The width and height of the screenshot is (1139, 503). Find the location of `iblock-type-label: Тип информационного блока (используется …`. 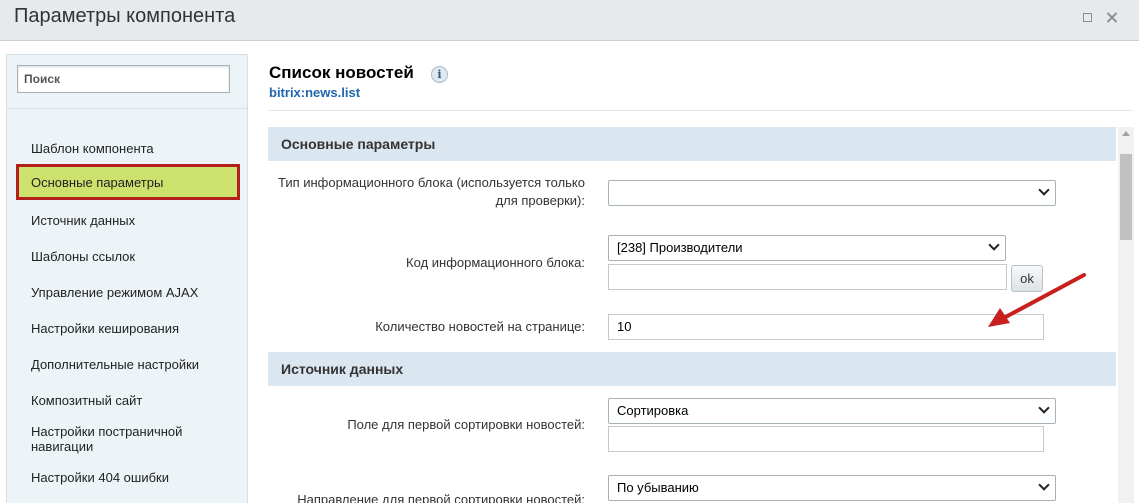

iblock-type-label: Тип информационного блока (используется … is located at coordinates (431, 191).